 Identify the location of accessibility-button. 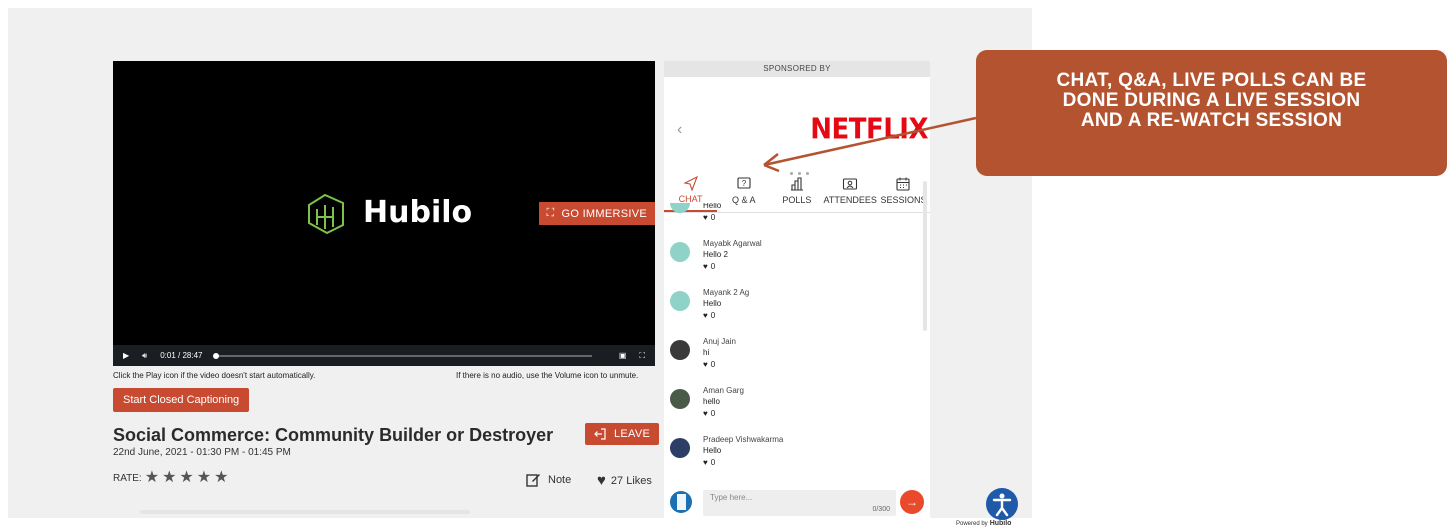
(1002, 504).